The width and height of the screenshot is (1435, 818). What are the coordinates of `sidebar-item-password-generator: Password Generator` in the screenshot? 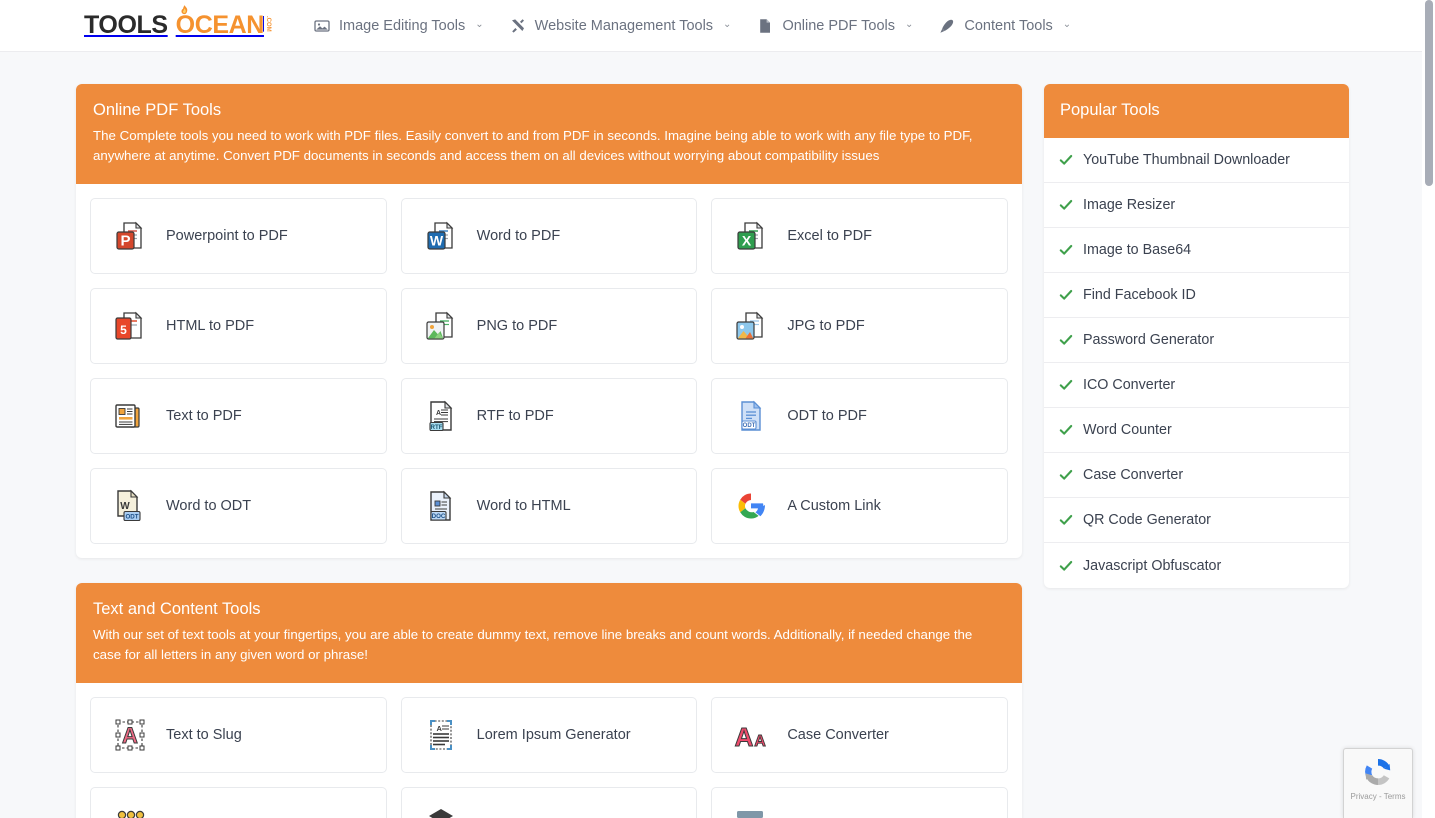 It's located at (1196, 340).